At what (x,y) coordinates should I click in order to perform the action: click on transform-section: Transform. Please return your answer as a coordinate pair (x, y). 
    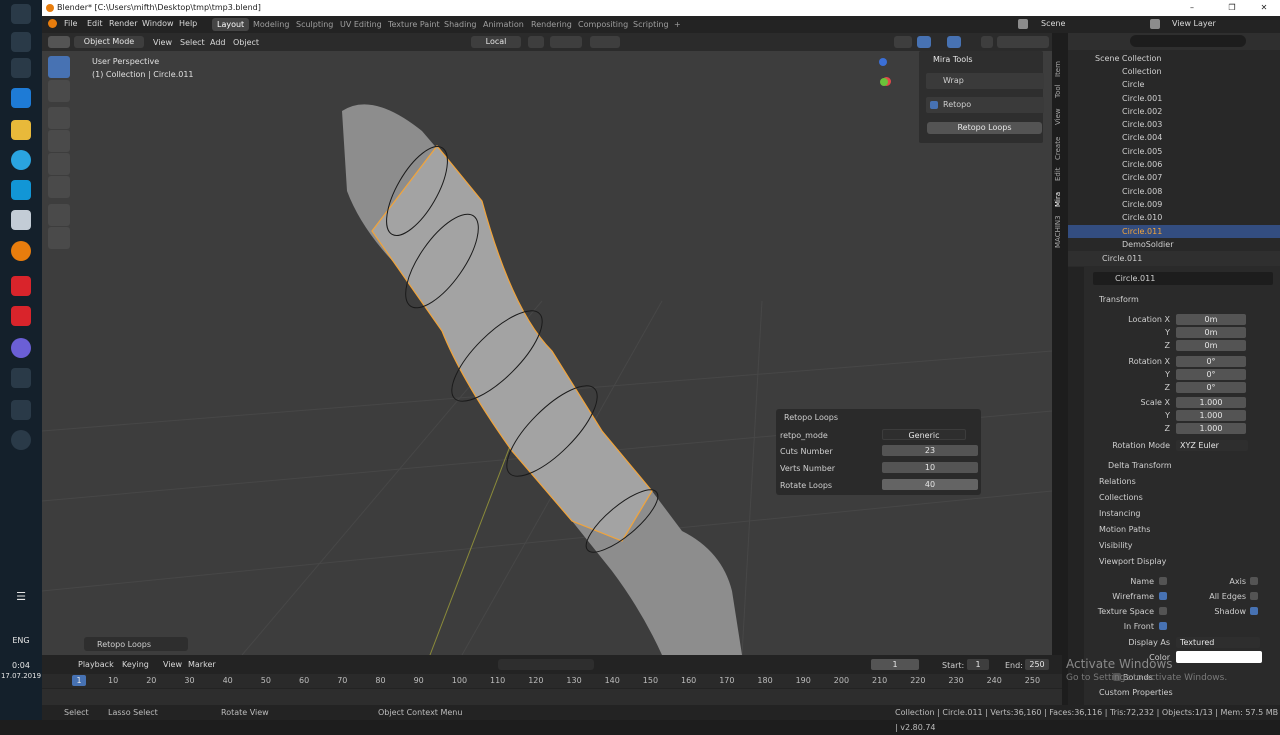
    Looking at the image, I should click on (1119, 299).